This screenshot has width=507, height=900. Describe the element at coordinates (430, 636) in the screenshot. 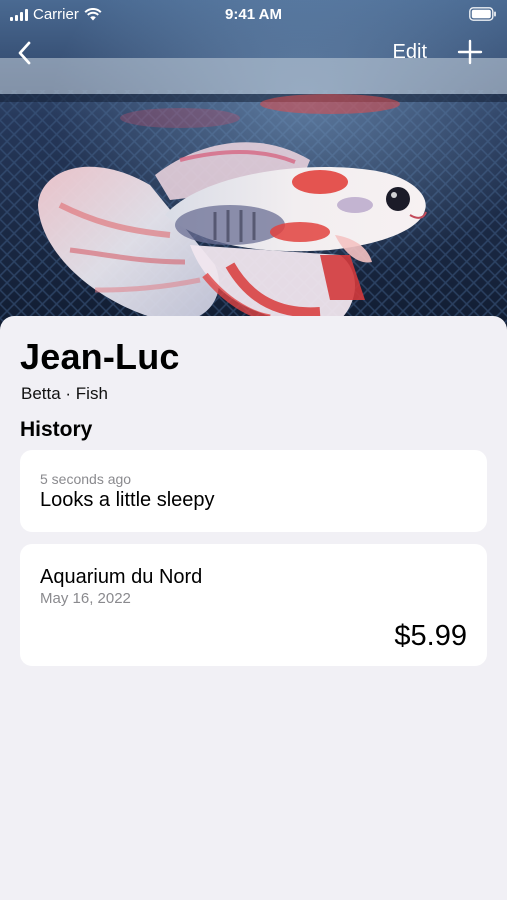

I see `purchase-price: $5.99` at that location.